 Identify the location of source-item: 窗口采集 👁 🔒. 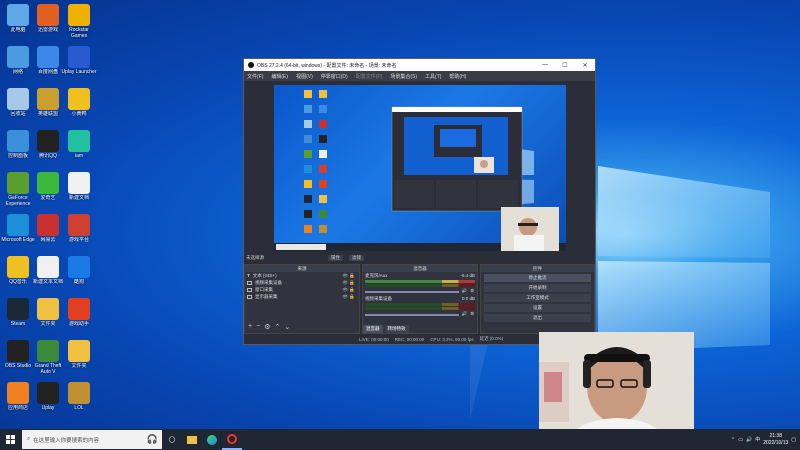
(302, 289).